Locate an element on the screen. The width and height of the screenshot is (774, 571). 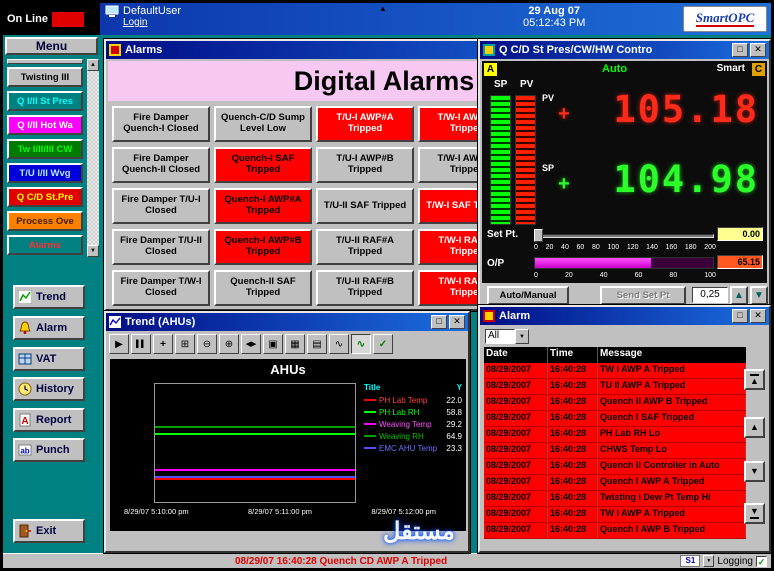
chart-mode-icon: ∿ is located at coordinates (339, 344).